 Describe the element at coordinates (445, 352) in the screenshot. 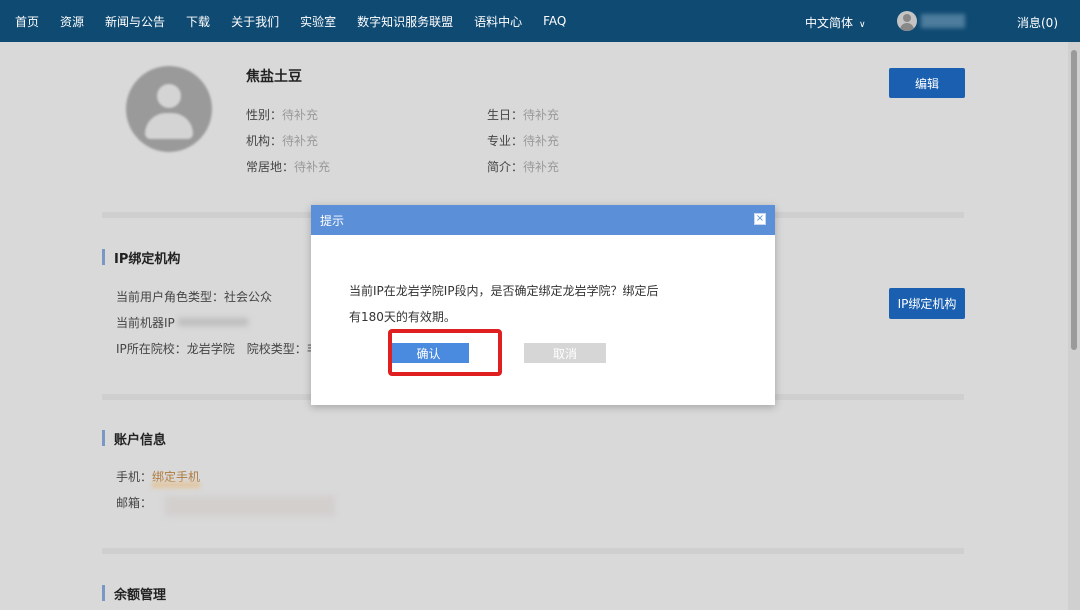

I see `confirm-highlight-annotation` at that location.